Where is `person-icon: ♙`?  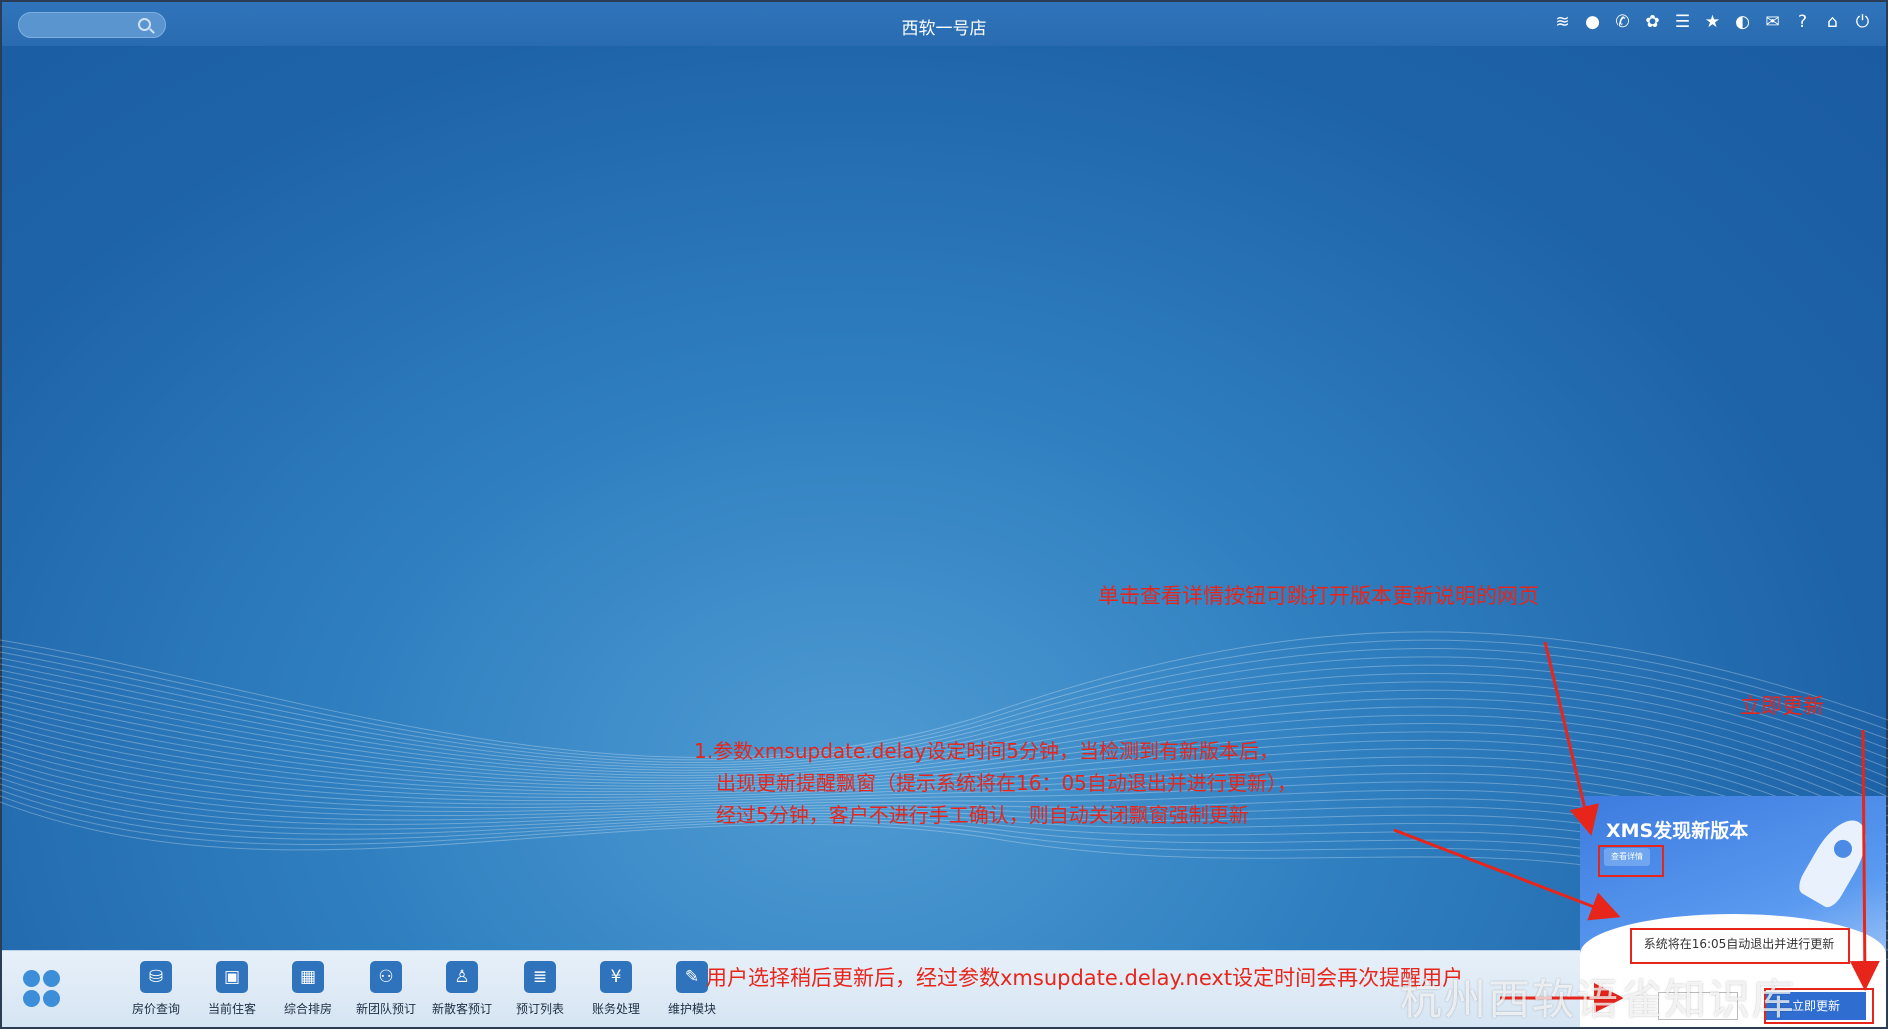
person-icon: ♙ is located at coordinates (462, 977).